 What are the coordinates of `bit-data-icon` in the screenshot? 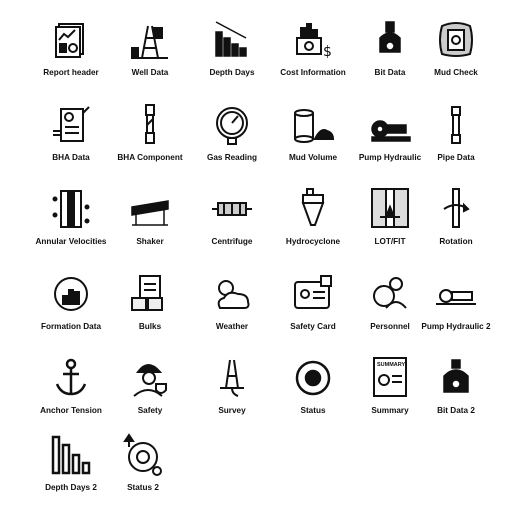 It's located at (390, 40).